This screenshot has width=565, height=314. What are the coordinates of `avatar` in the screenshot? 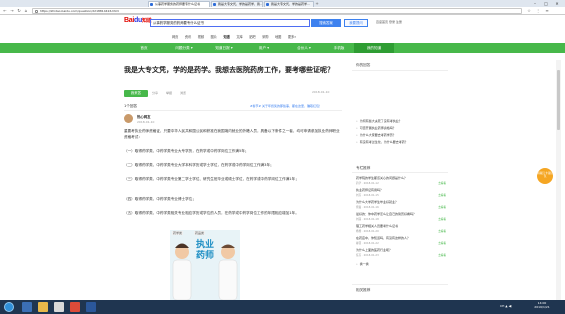 It's located at (128, 118).